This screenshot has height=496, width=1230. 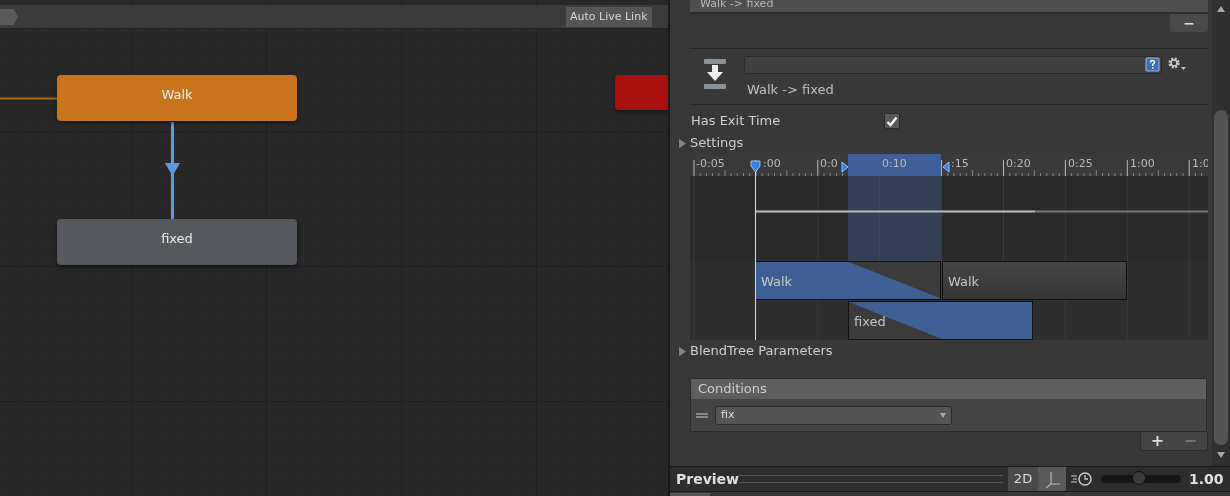 I want to click on tick-label: 0:20, so click(x=1018, y=163).